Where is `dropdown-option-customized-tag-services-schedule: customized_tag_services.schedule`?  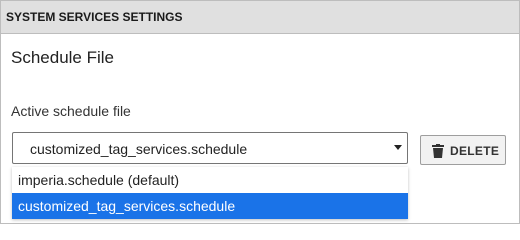
dropdown-option-customized-tag-services-schedule: customized_tag_services.schedule is located at coordinates (210, 206).